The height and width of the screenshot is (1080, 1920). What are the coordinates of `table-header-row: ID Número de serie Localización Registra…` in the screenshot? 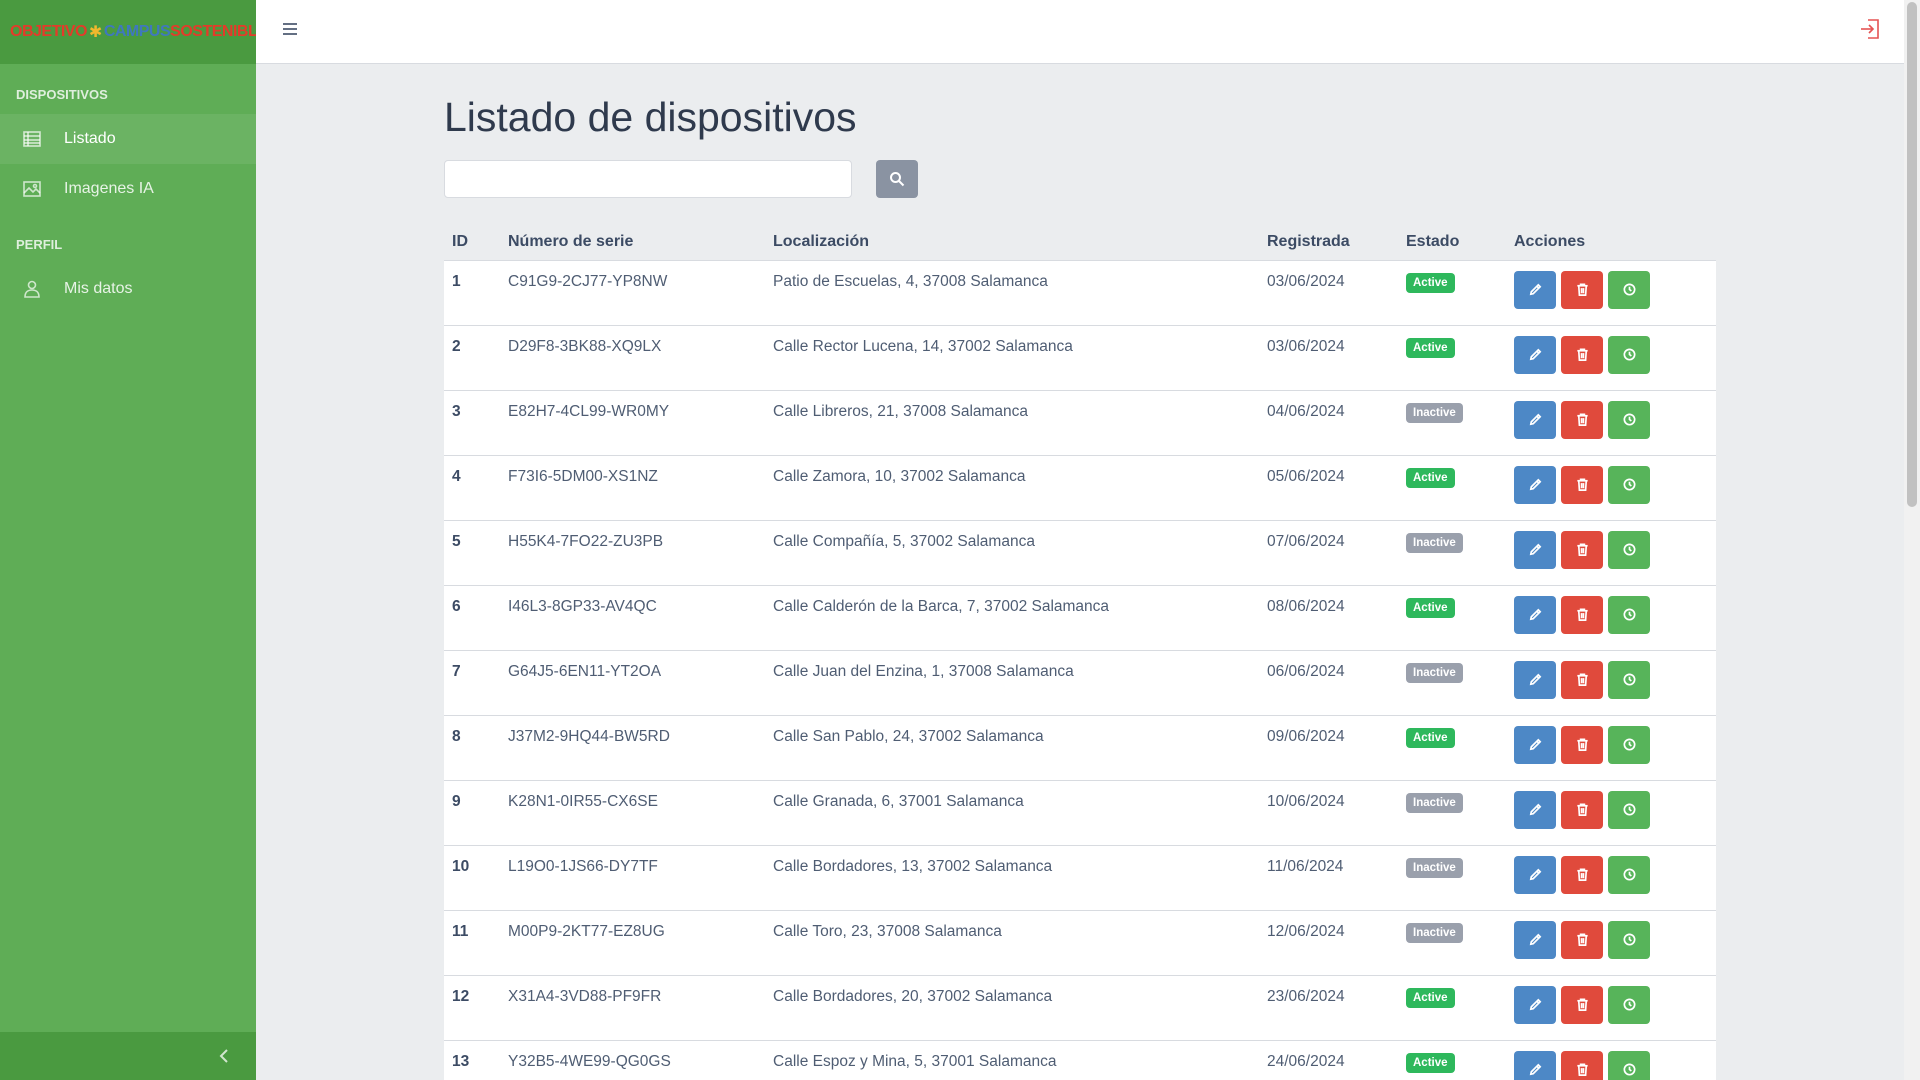 It's located at (1080, 241).